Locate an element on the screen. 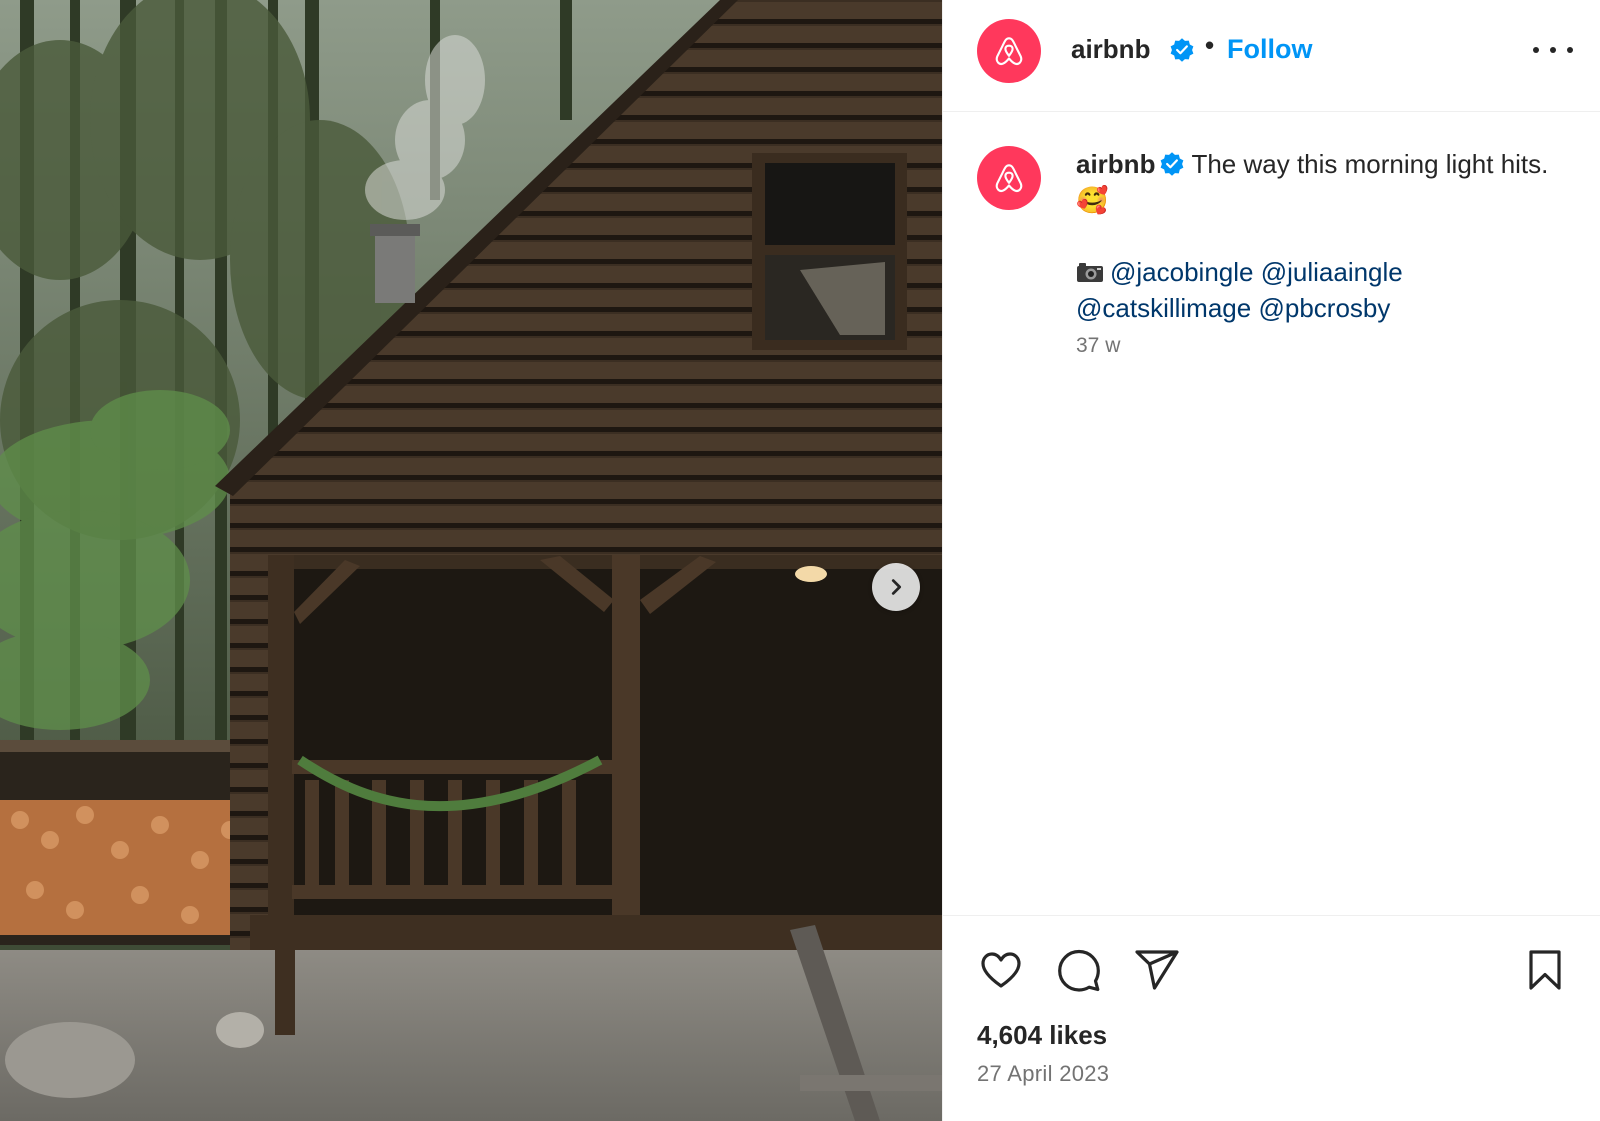 The height and width of the screenshot is (1121, 1600). next-image-button is located at coordinates (896, 587).